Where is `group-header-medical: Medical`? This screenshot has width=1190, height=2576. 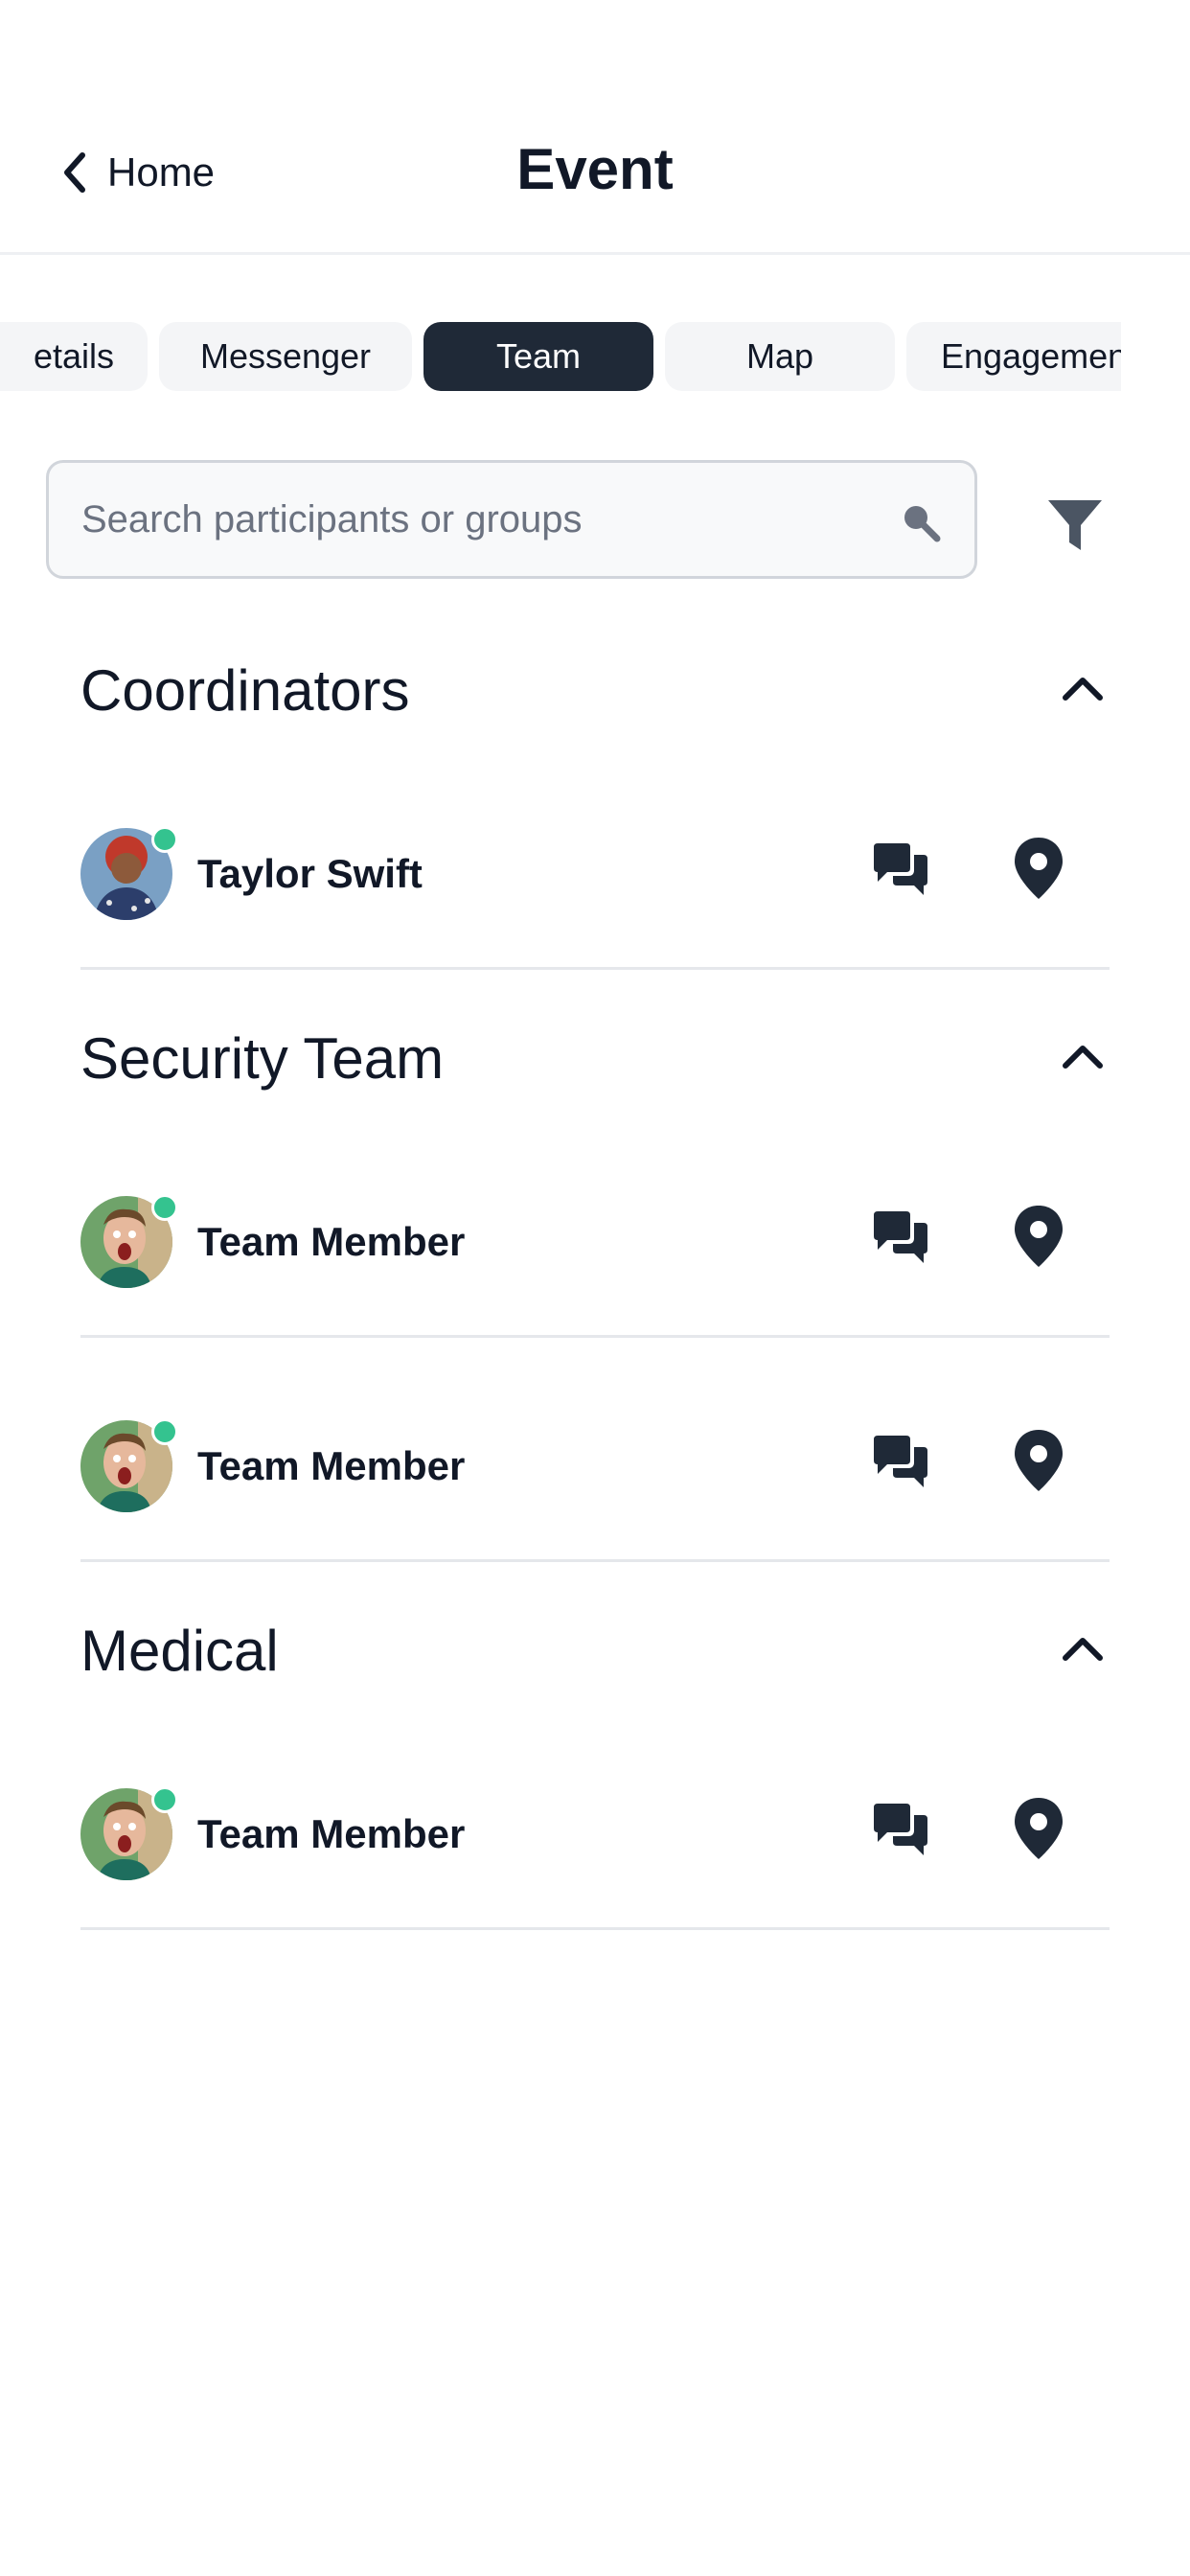 group-header-medical: Medical is located at coordinates (595, 1650).